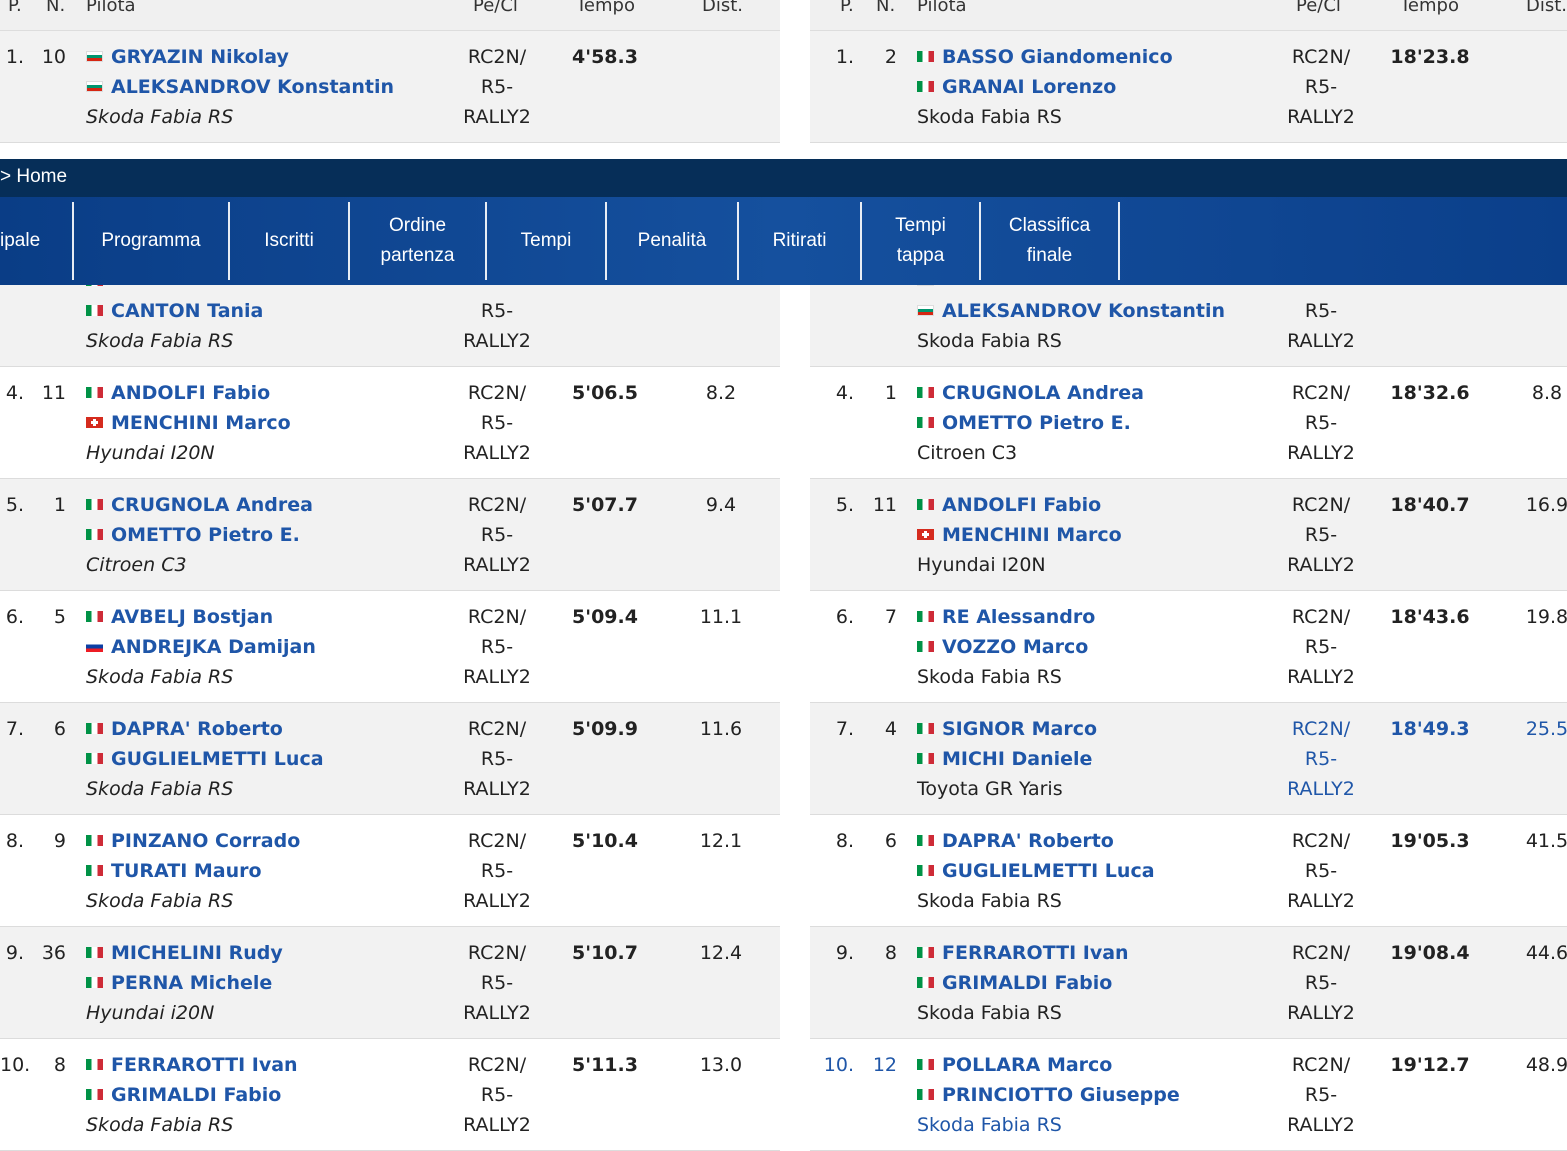  Describe the element at coordinates (53, 953) in the screenshot. I see `car-number-cell: 36` at that location.